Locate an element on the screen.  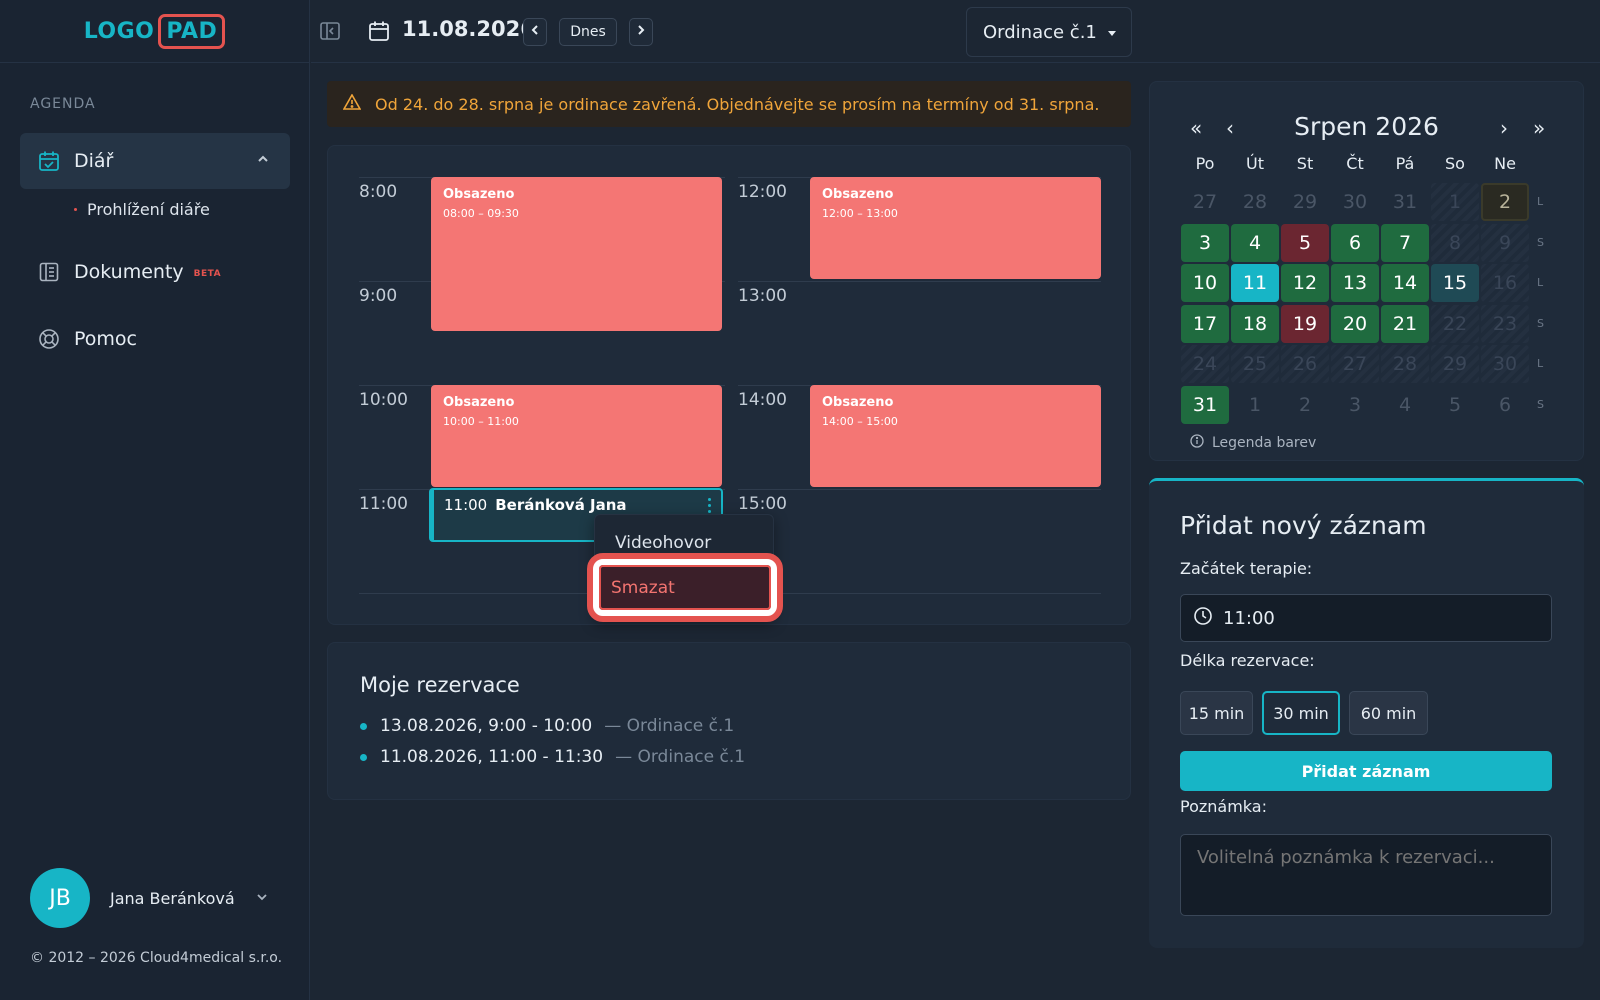
sidebar-item-pomoc: Pomoc is located at coordinates (155, 339).